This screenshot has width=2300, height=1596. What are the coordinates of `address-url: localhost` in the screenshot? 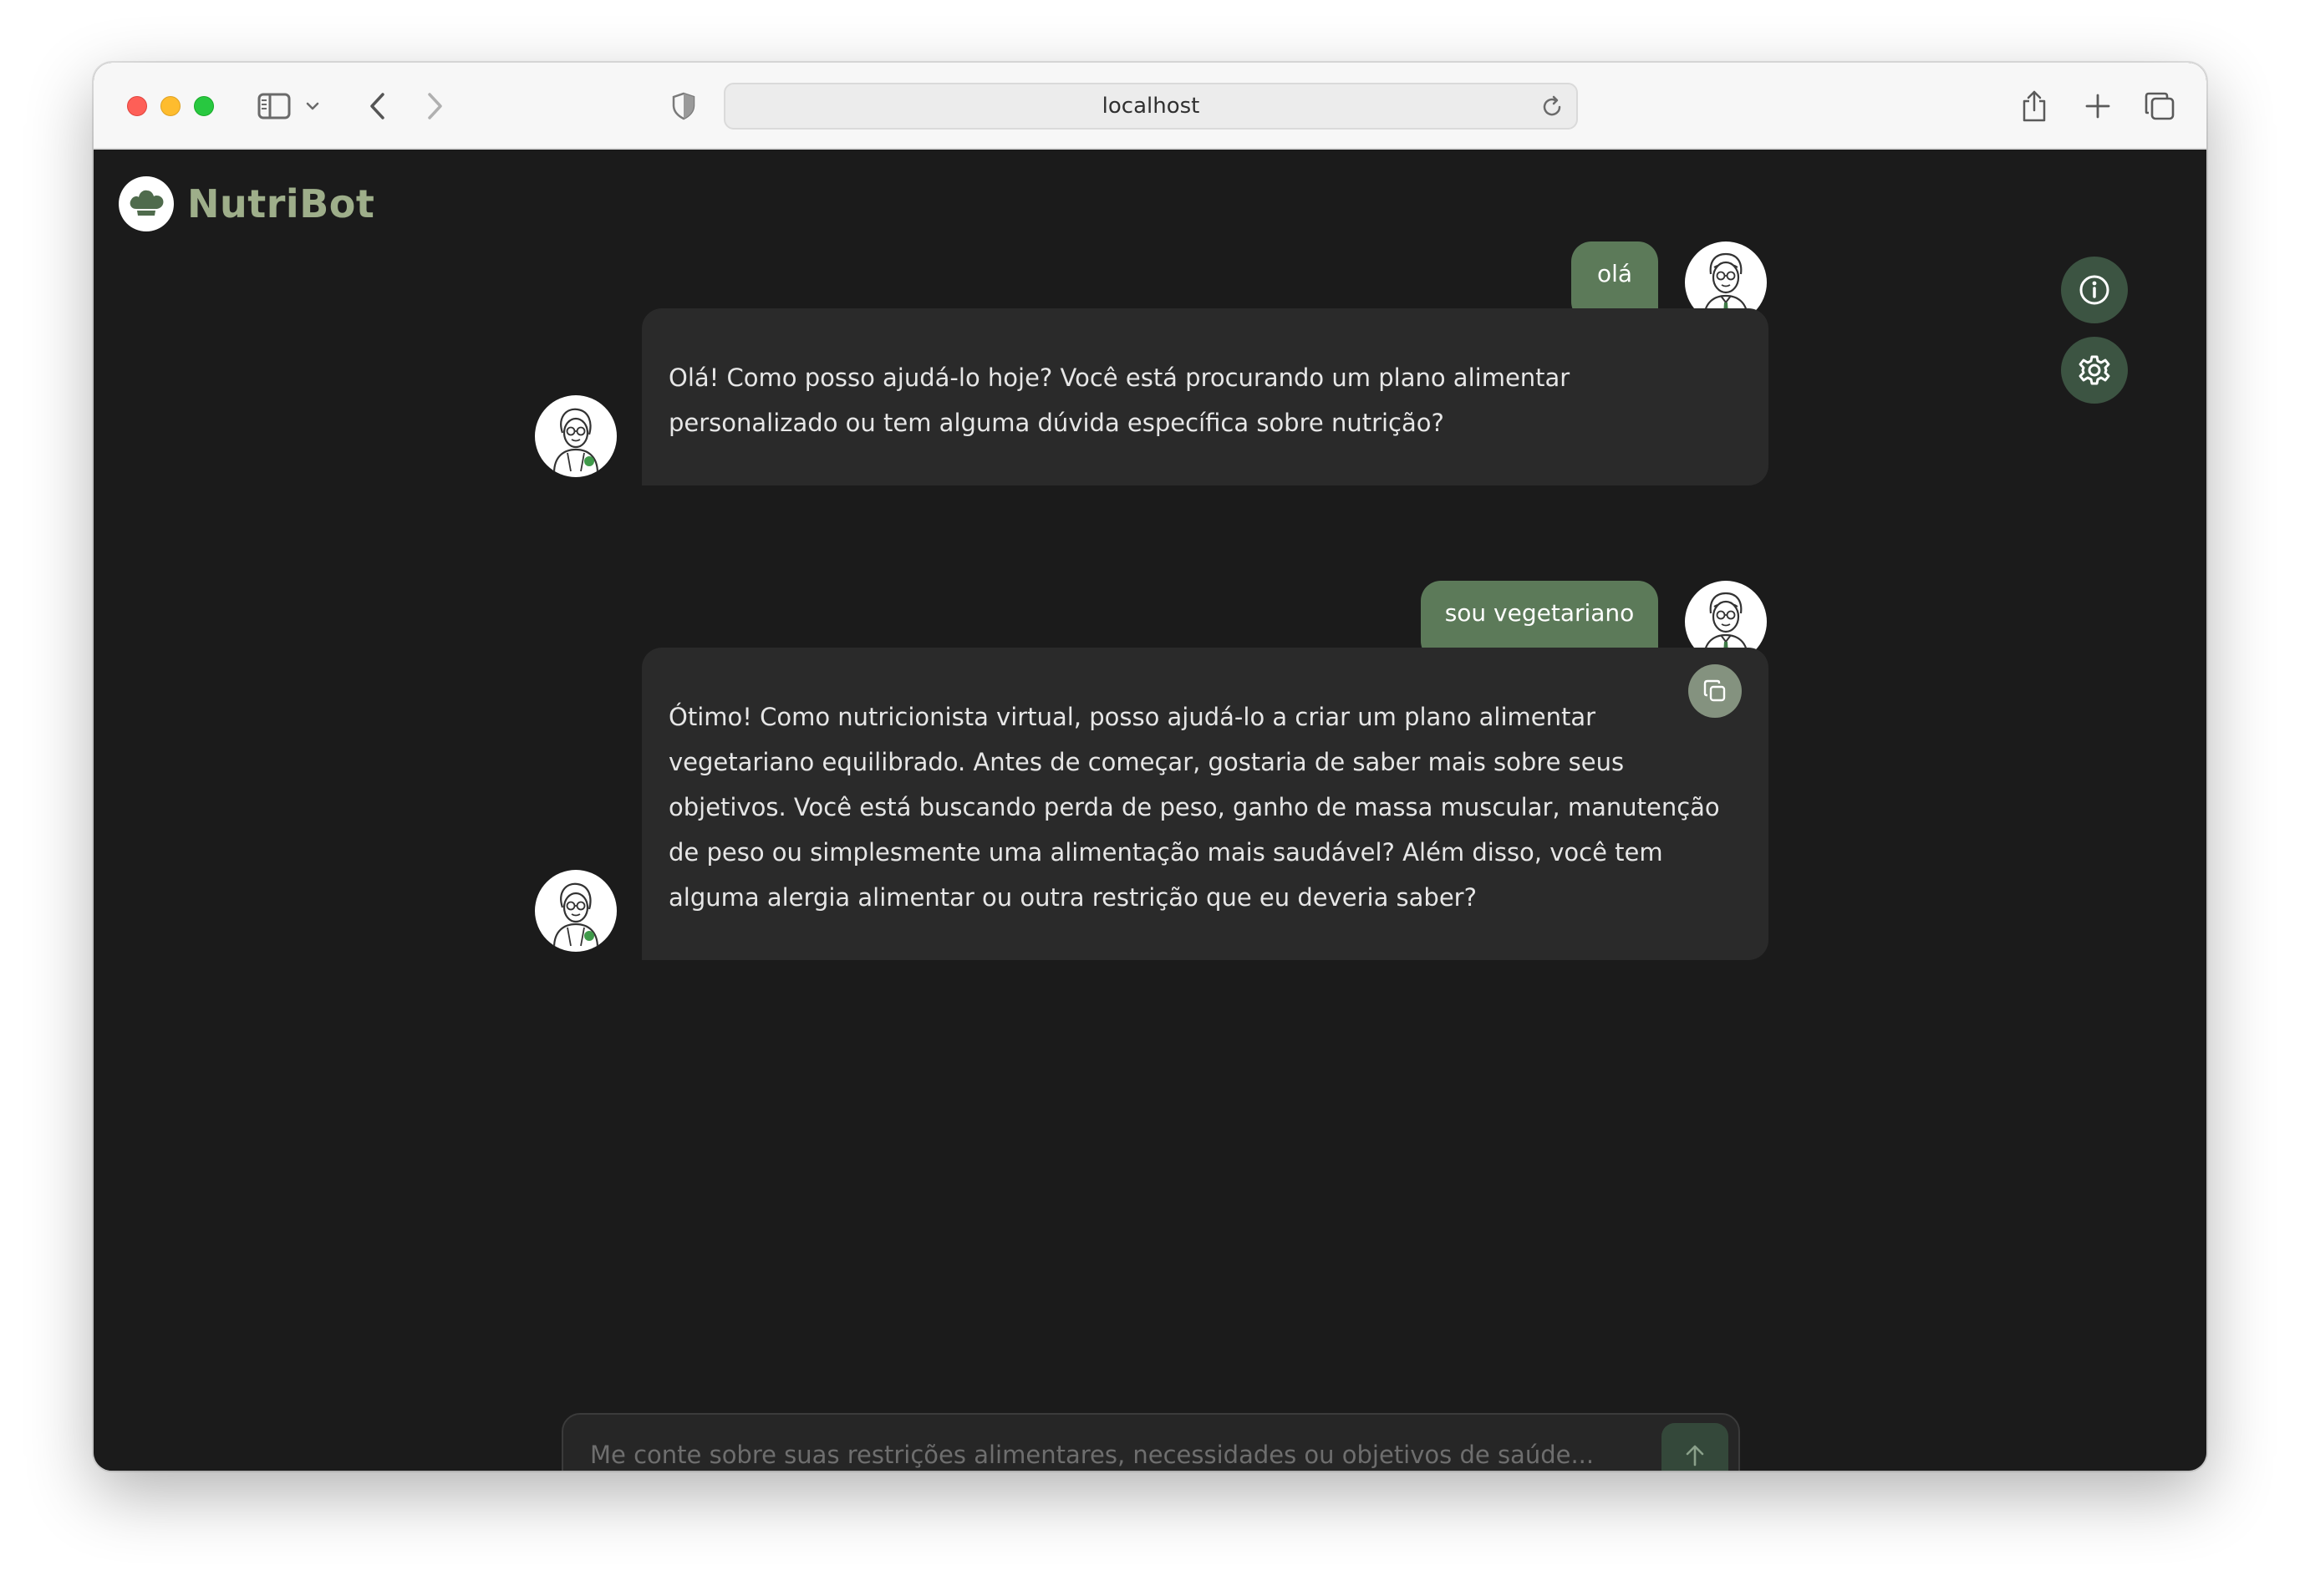 It's located at (1151, 106).